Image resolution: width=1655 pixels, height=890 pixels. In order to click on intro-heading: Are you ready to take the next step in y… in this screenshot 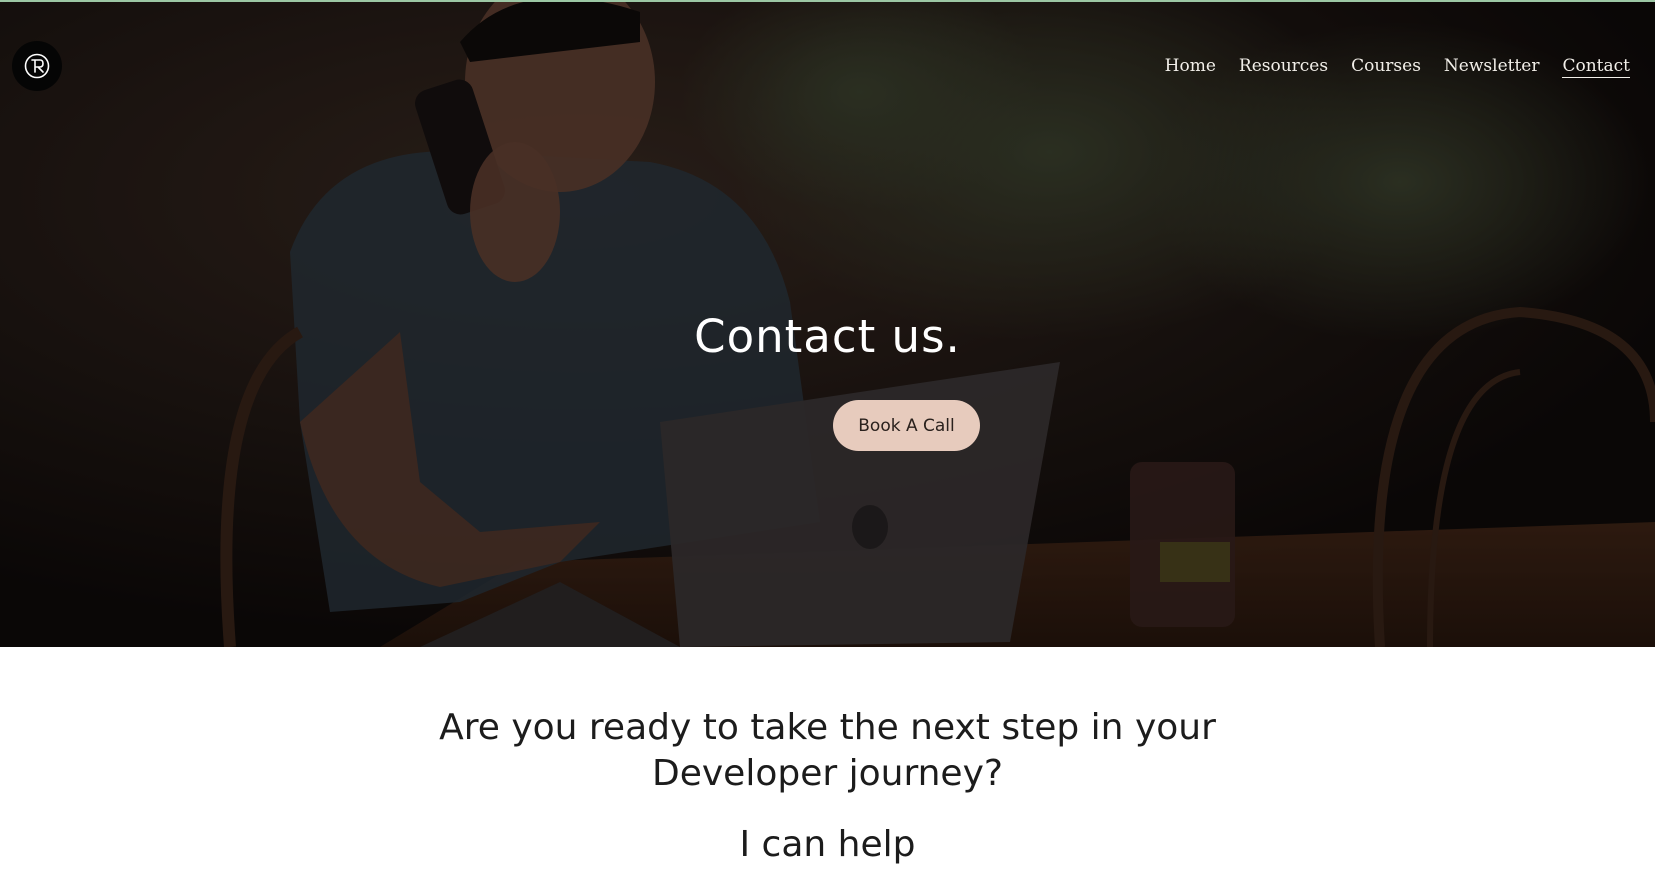, I will do `click(827, 751)`.